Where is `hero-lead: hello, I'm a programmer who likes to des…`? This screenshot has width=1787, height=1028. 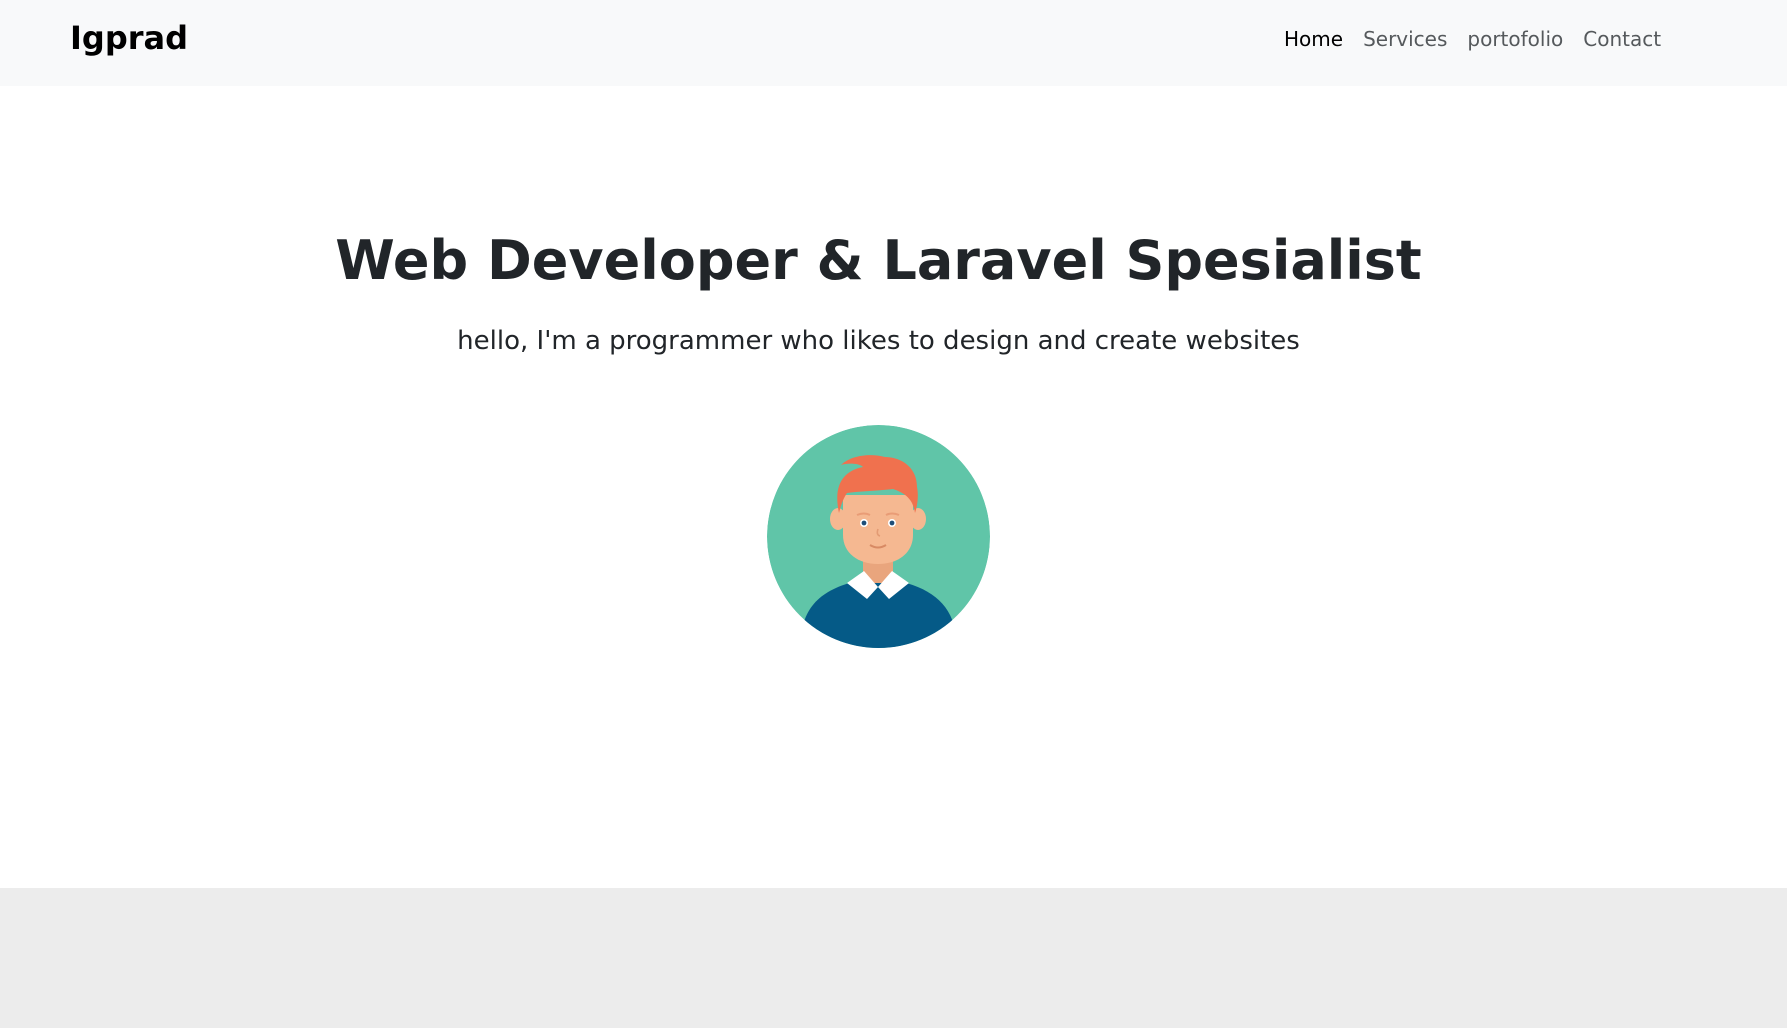 hero-lead: hello, I'm a programmer who likes to des… is located at coordinates (878, 341).